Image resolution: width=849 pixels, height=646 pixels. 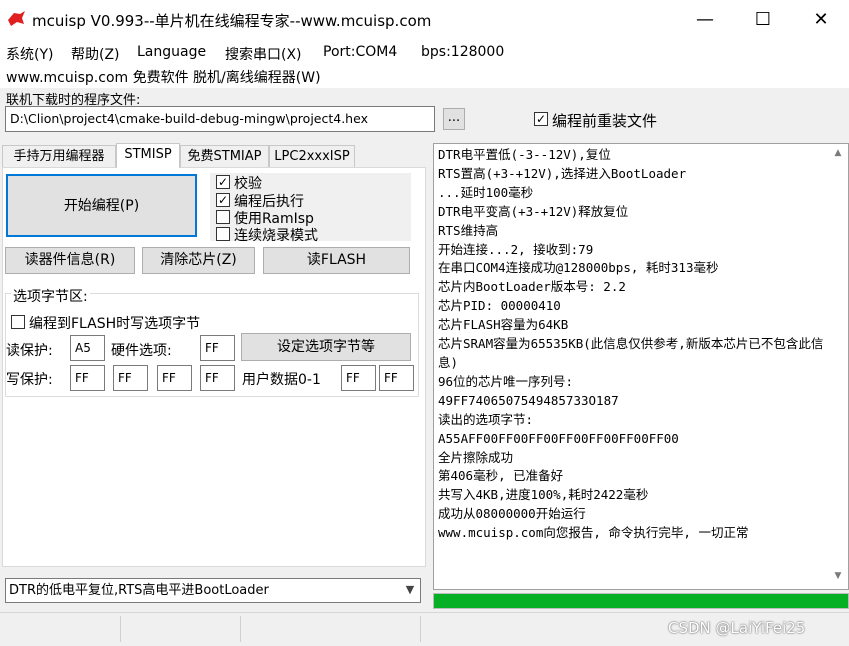 What do you see at coordinates (174, 378) in the screenshot?
I see `write-protect-field-2: FF` at bounding box center [174, 378].